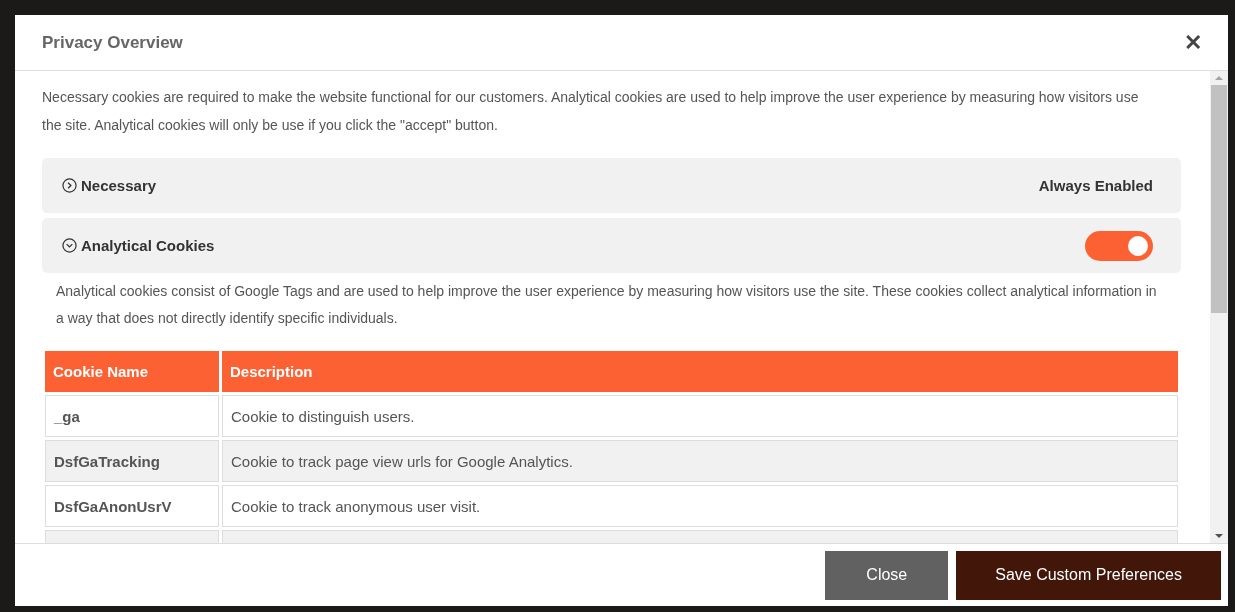 The image size is (1235, 612). What do you see at coordinates (109, 185) in the screenshot?
I see `accordion-toggle: Necessary` at bounding box center [109, 185].